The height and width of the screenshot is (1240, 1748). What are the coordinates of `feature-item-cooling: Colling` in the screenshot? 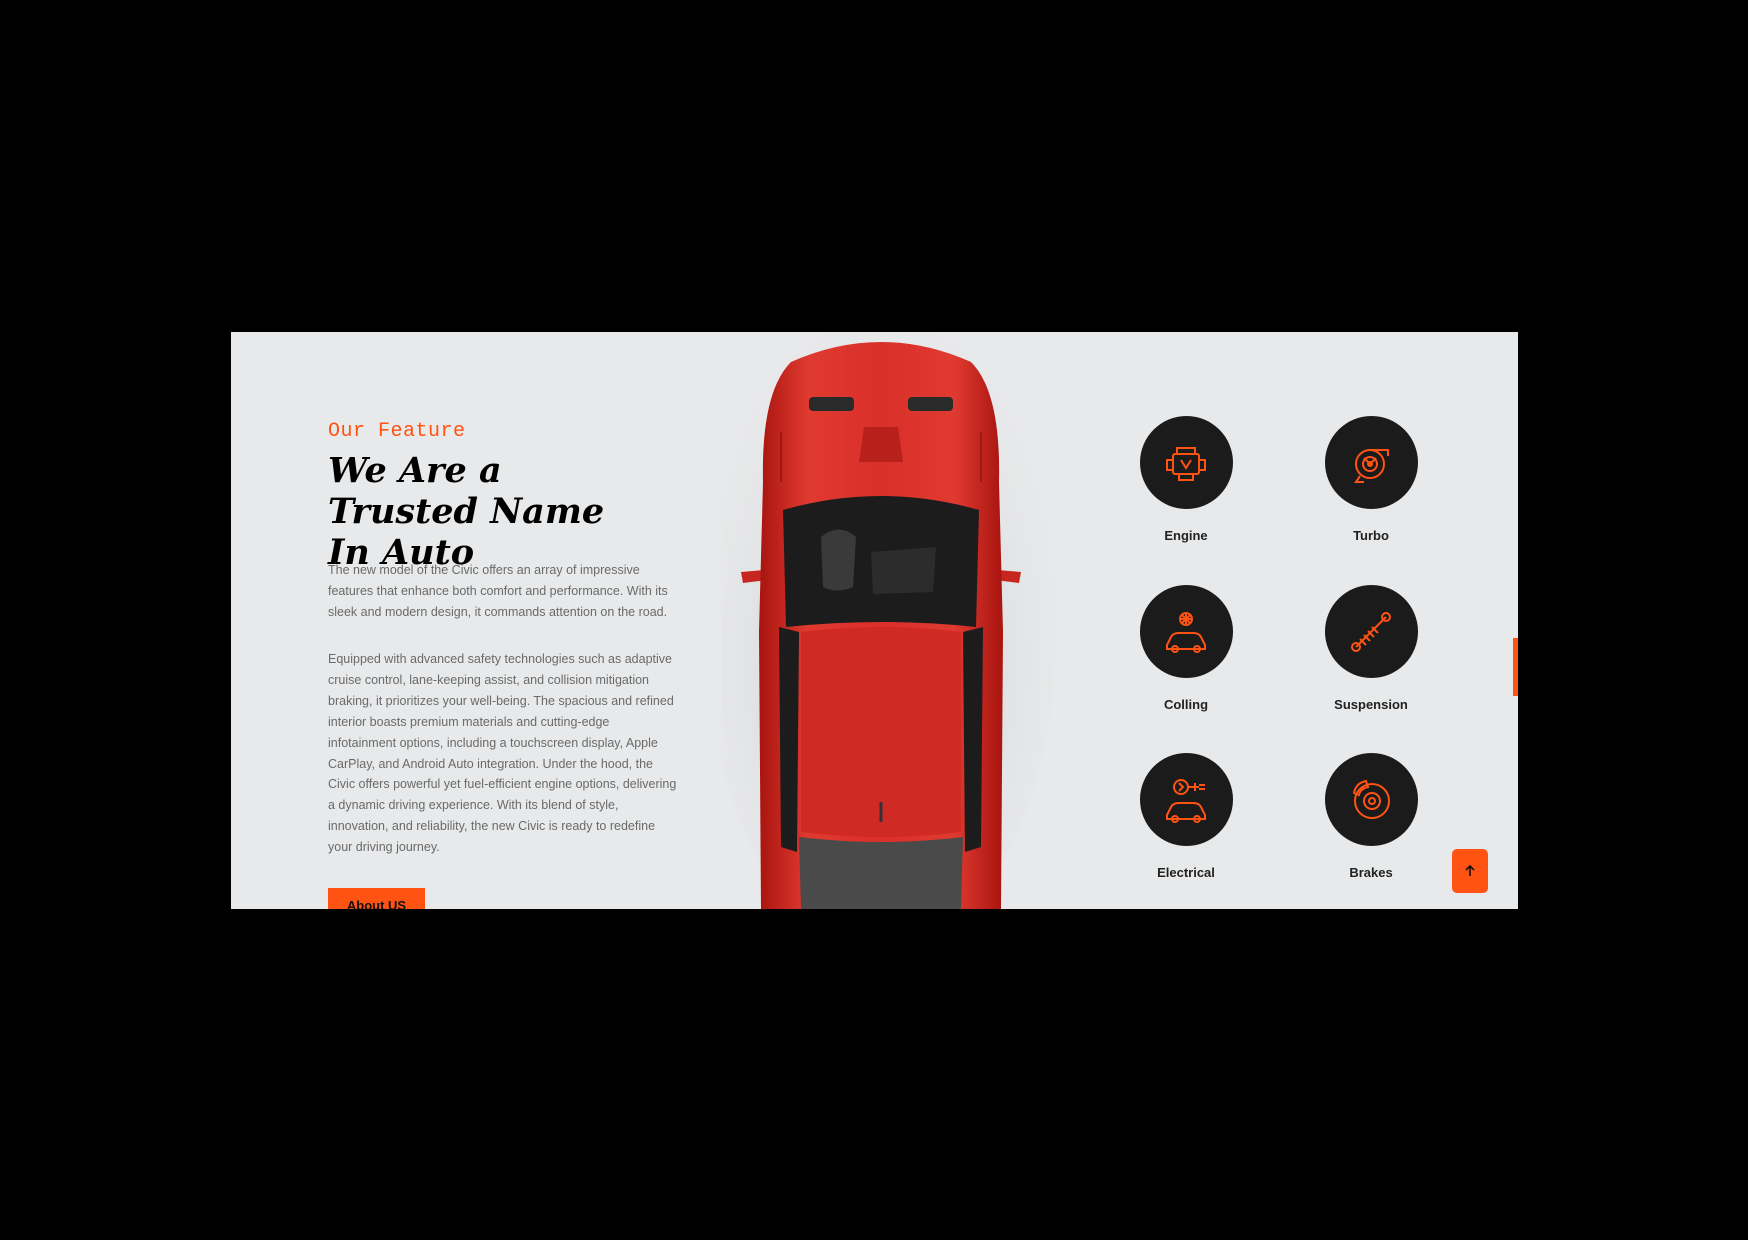 It's located at (1186, 648).